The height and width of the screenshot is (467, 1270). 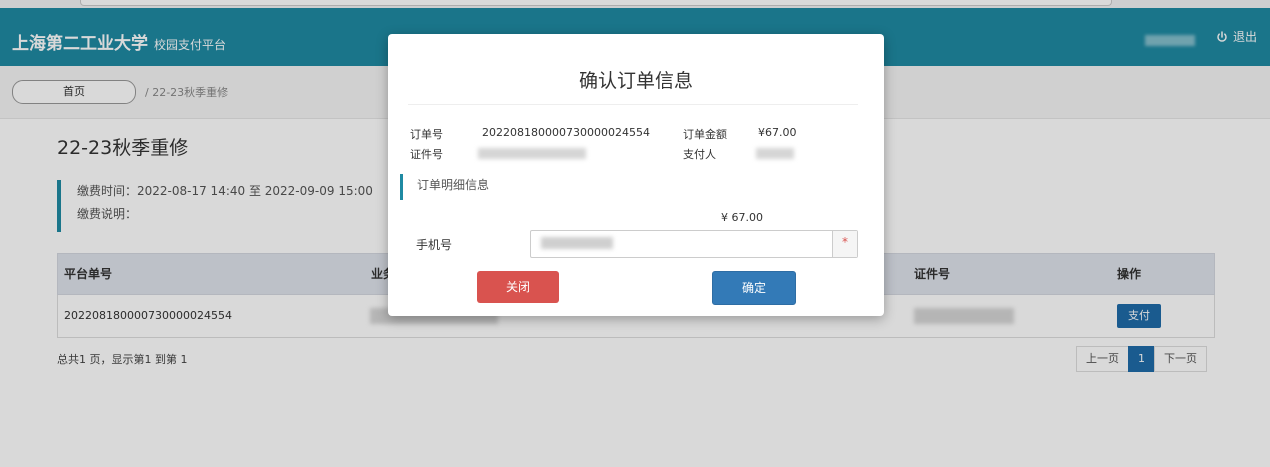 I want to click on required-indicator: *, so click(x=844, y=244).